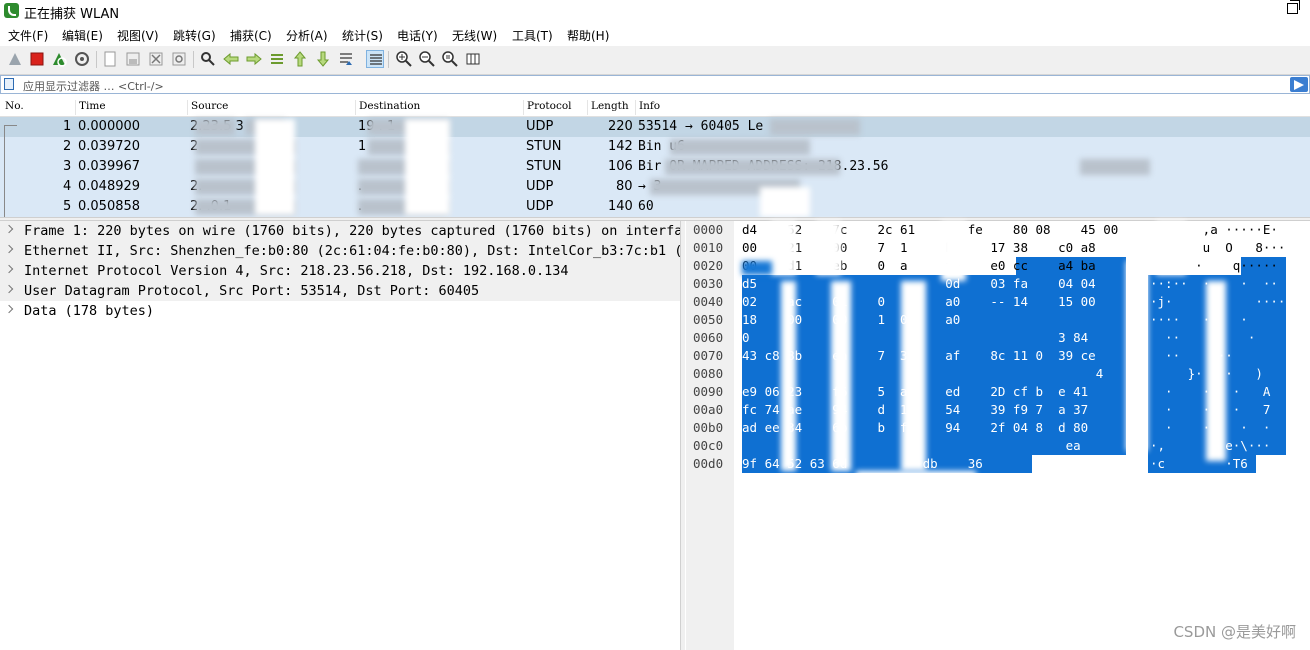  Describe the element at coordinates (93, 86) in the screenshot. I see `display-filter-input: 应用显示过滤器 … <Ctrl-/>` at that location.